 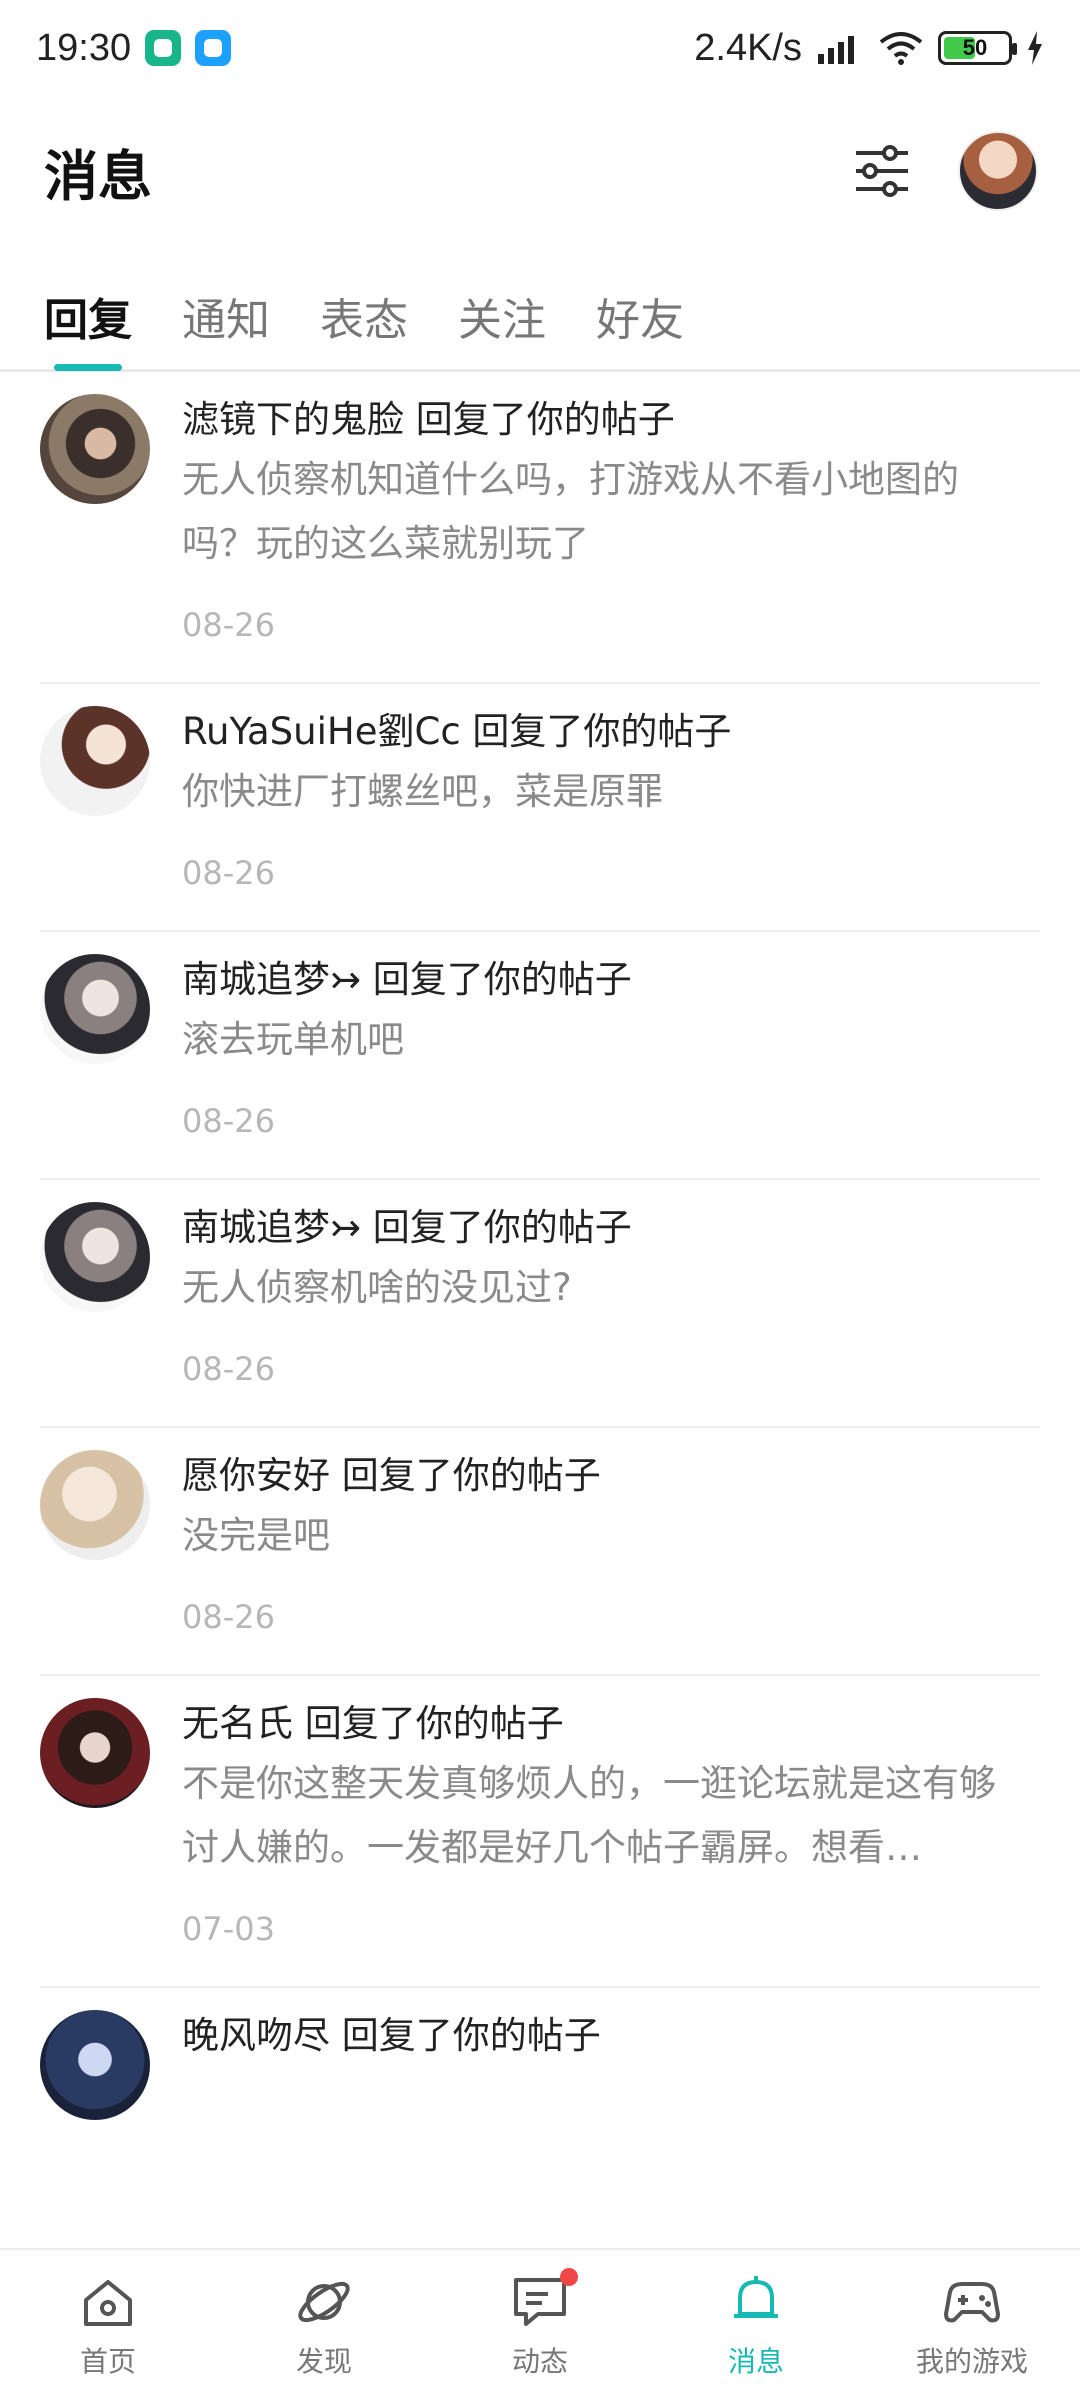 What do you see at coordinates (377, 1287) in the screenshot?
I see `message-text: 无人侦察机啥的没见过?` at bounding box center [377, 1287].